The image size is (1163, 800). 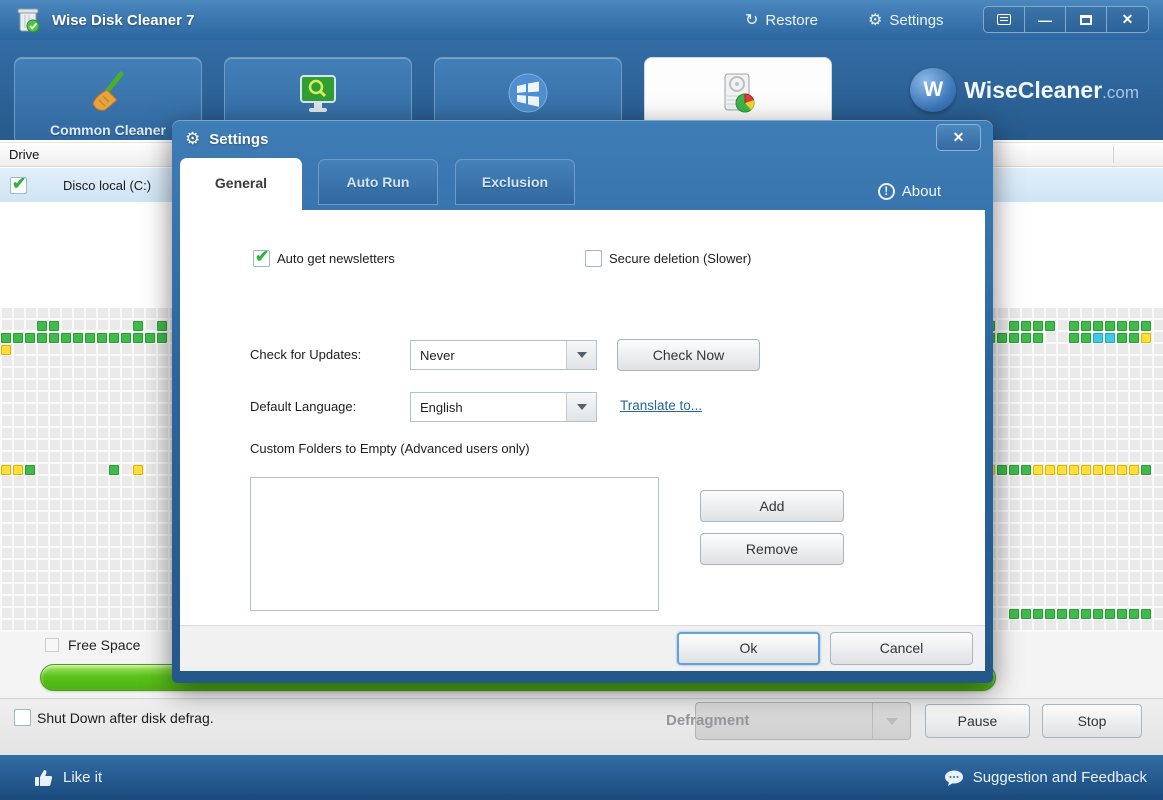 I want to click on add-label: Add, so click(x=772, y=506).